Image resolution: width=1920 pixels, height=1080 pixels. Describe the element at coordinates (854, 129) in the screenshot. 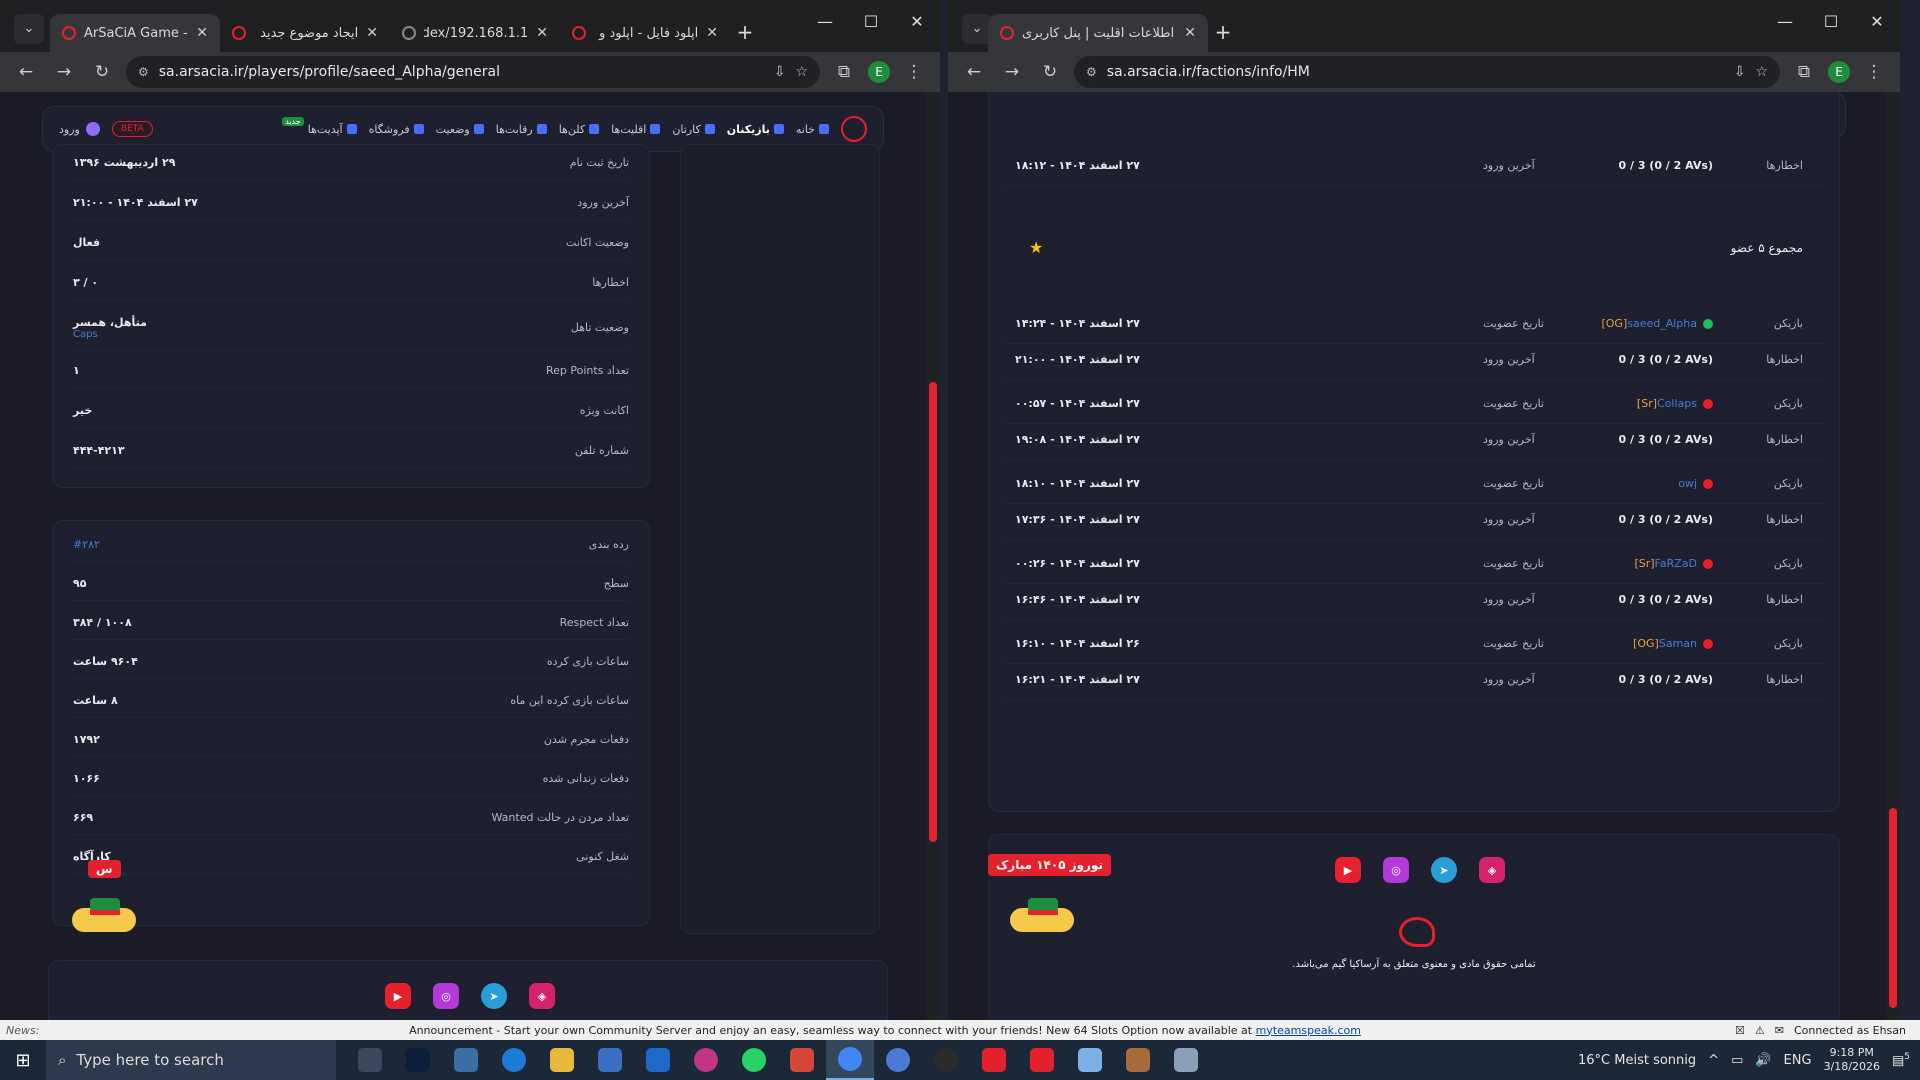

I see `site-logo` at that location.